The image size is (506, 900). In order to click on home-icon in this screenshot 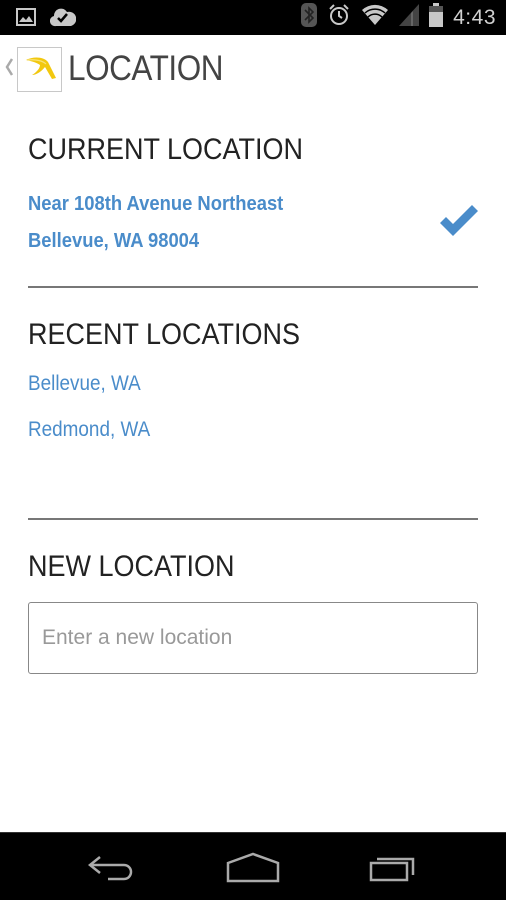, I will do `click(253, 869)`.